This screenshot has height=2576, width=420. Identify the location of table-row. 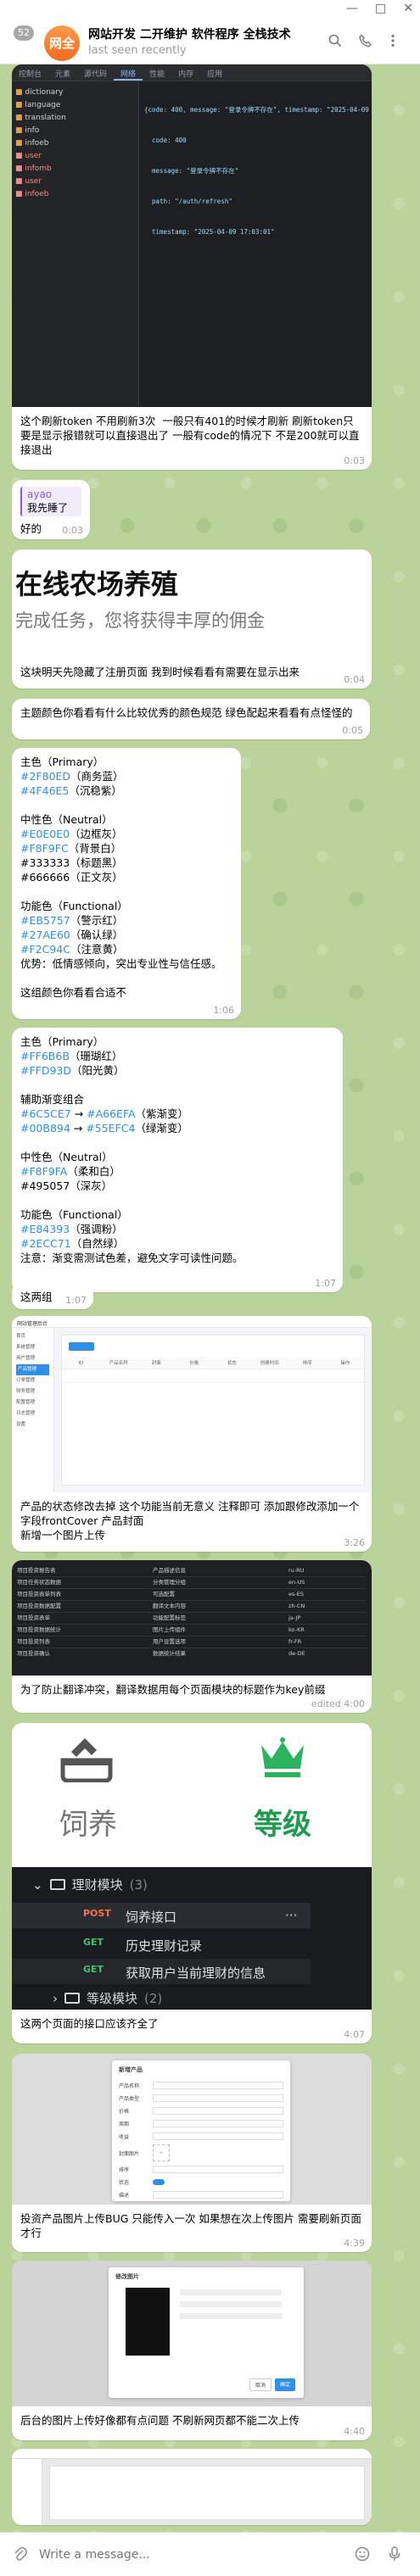
(213, 1376).